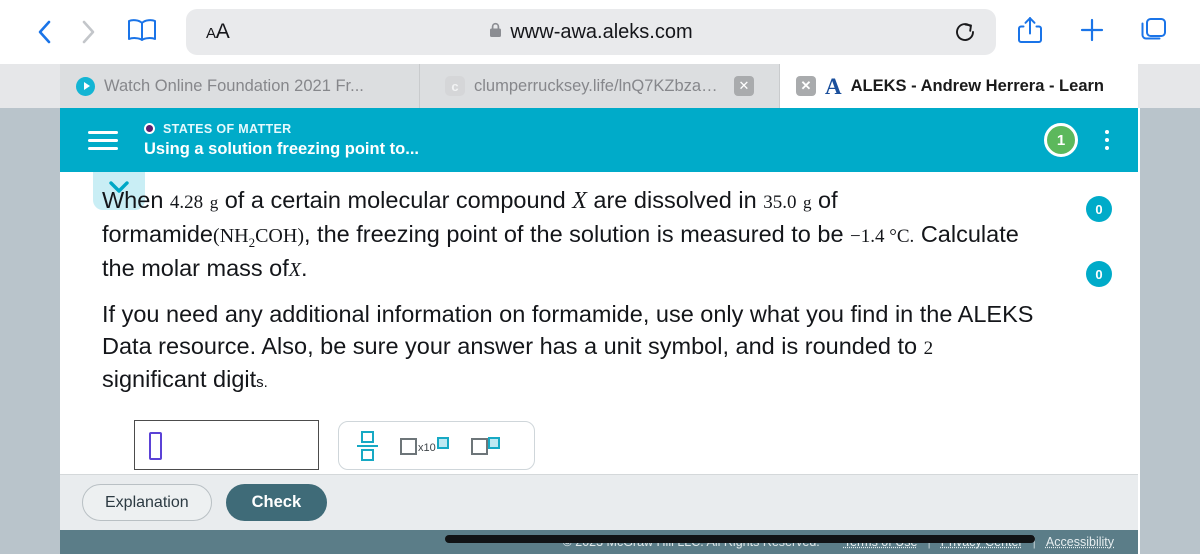 This screenshot has width=1200, height=554. I want to click on q2-sigfig-count: 2, so click(928, 349).